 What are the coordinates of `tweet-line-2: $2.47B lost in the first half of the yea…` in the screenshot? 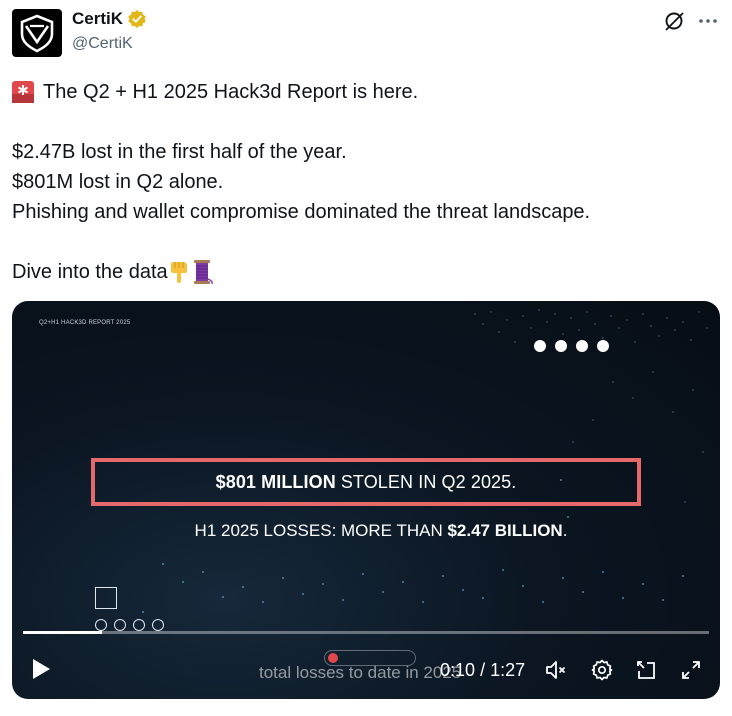 It's located at (179, 152).